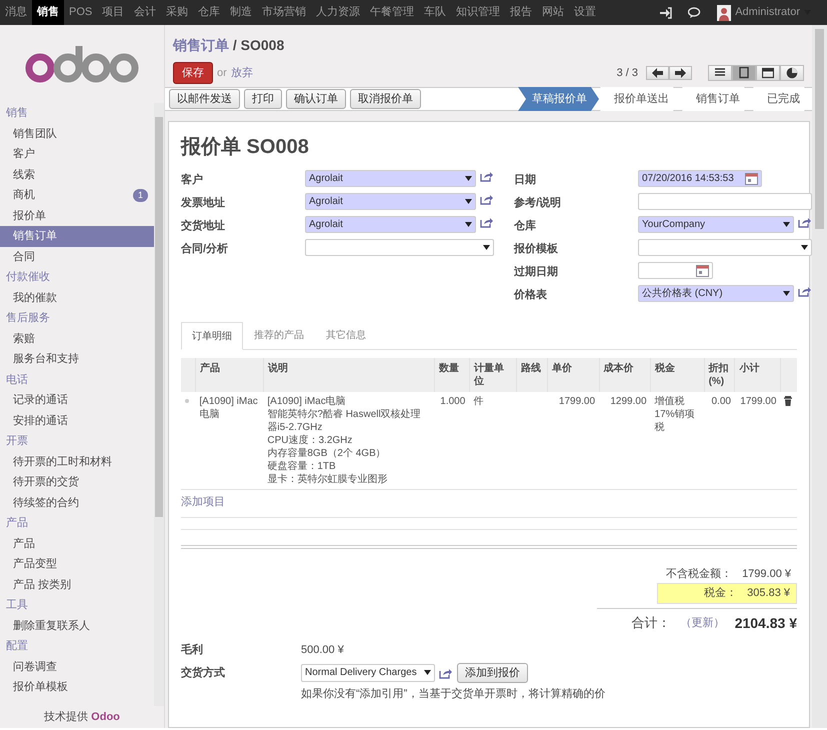 The width and height of the screenshot is (827, 730). Describe the element at coordinates (538, 203) in the screenshot. I see `field-label: 参考/说明` at that location.